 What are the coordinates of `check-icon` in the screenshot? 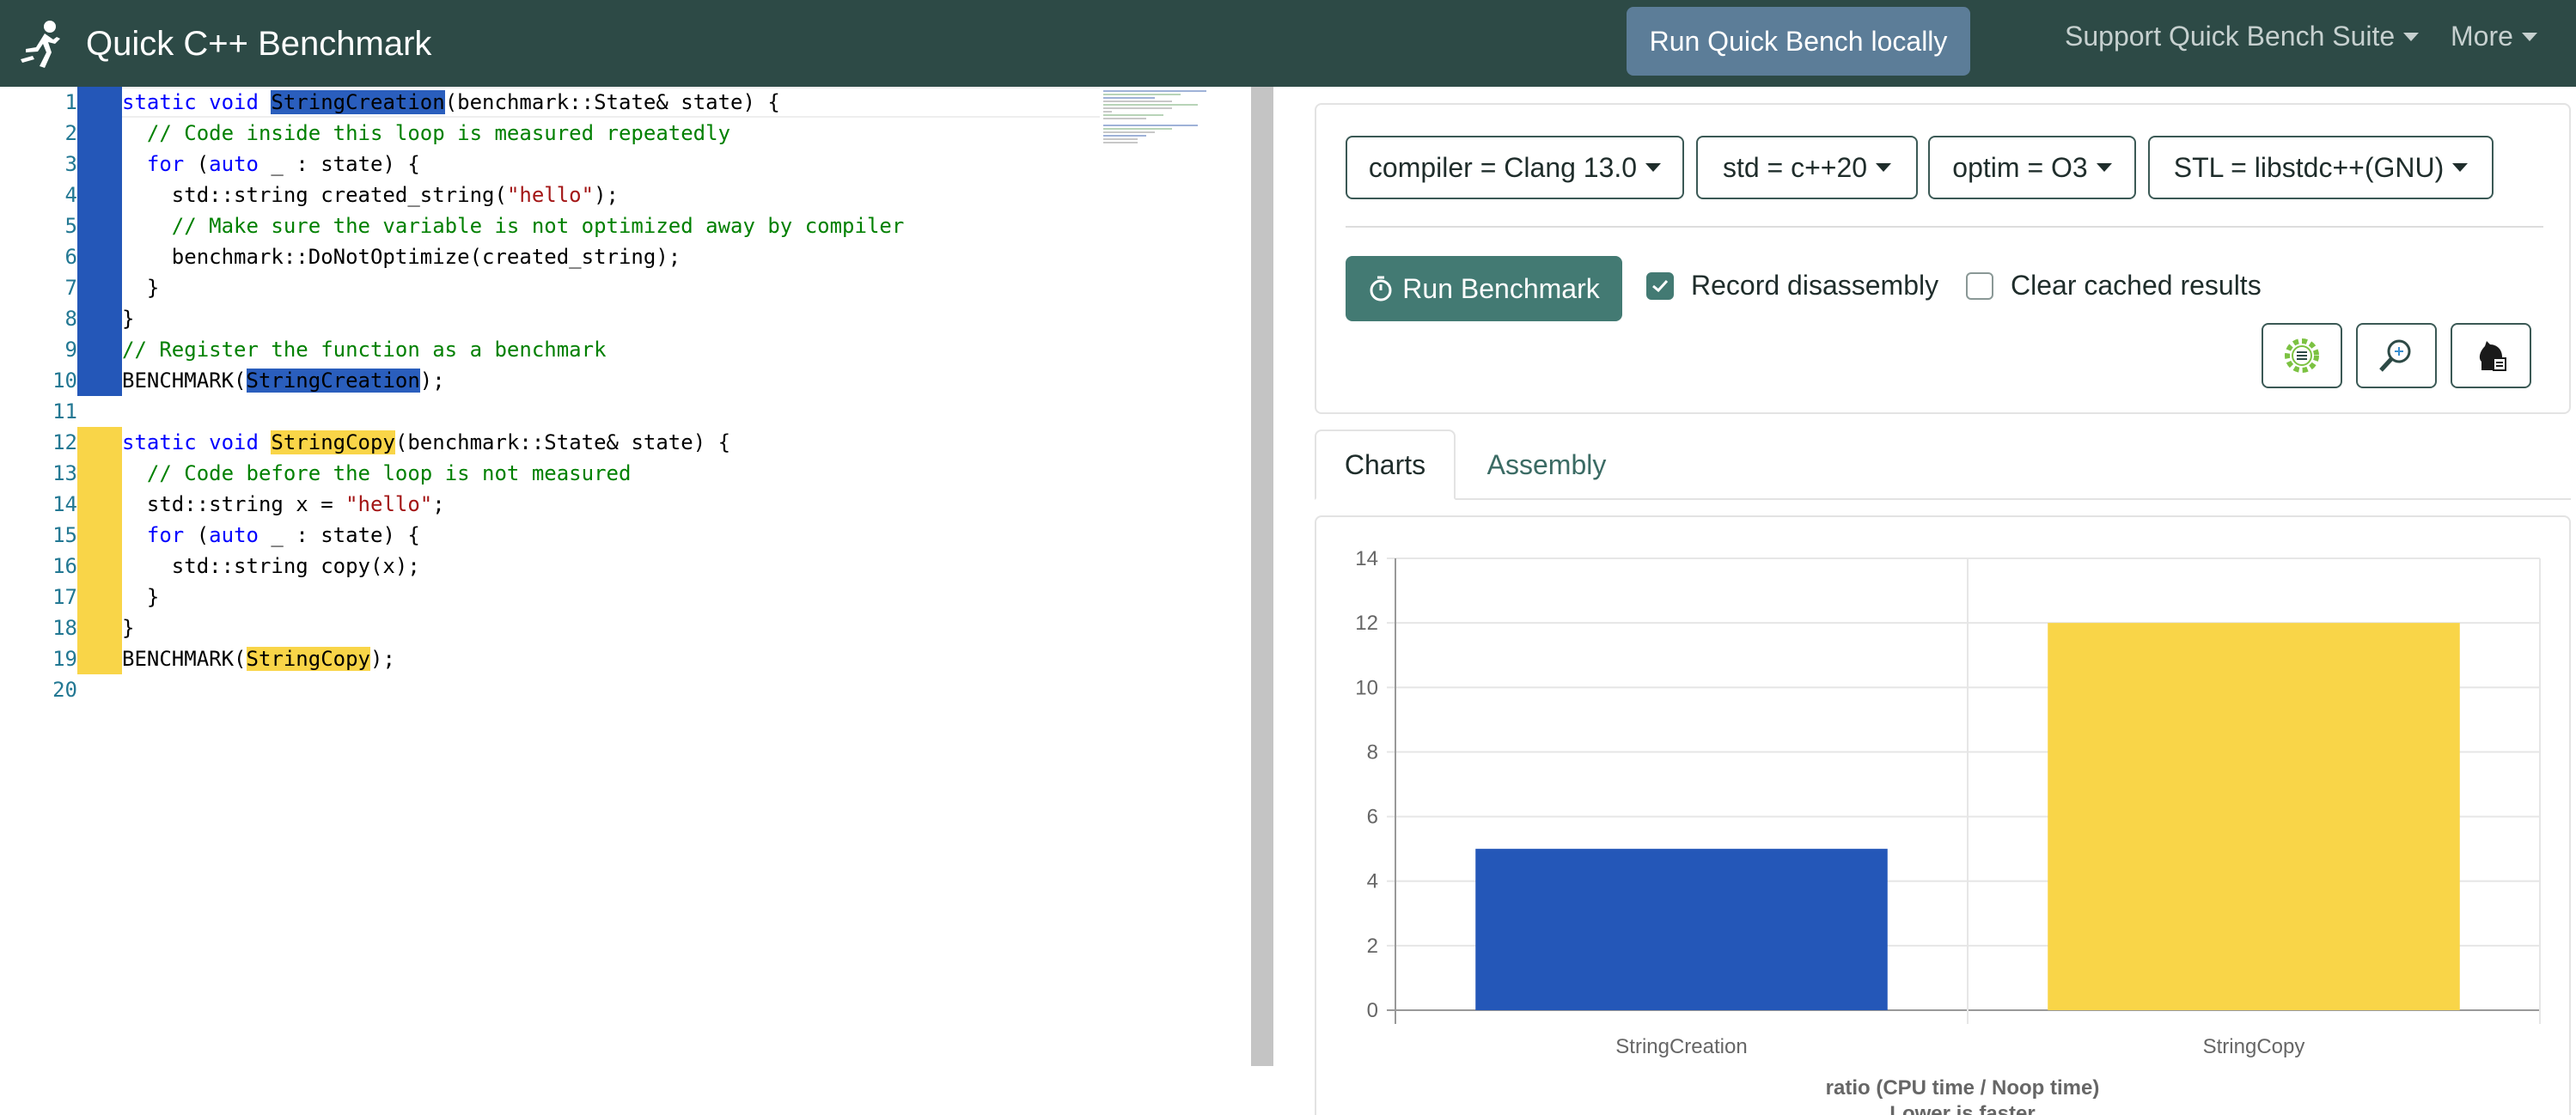 It's located at (1660, 285).